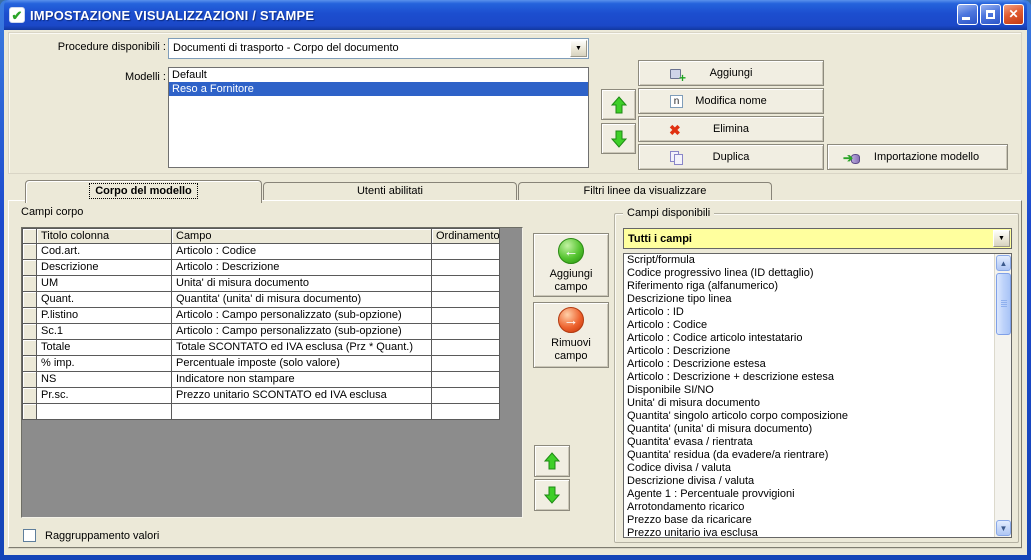 Image resolution: width=1031 pixels, height=560 pixels. What do you see at coordinates (809, 286) in the screenshot?
I see `list-item: Riferimento riga (alfanumerico)` at bounding box center [809, 286].